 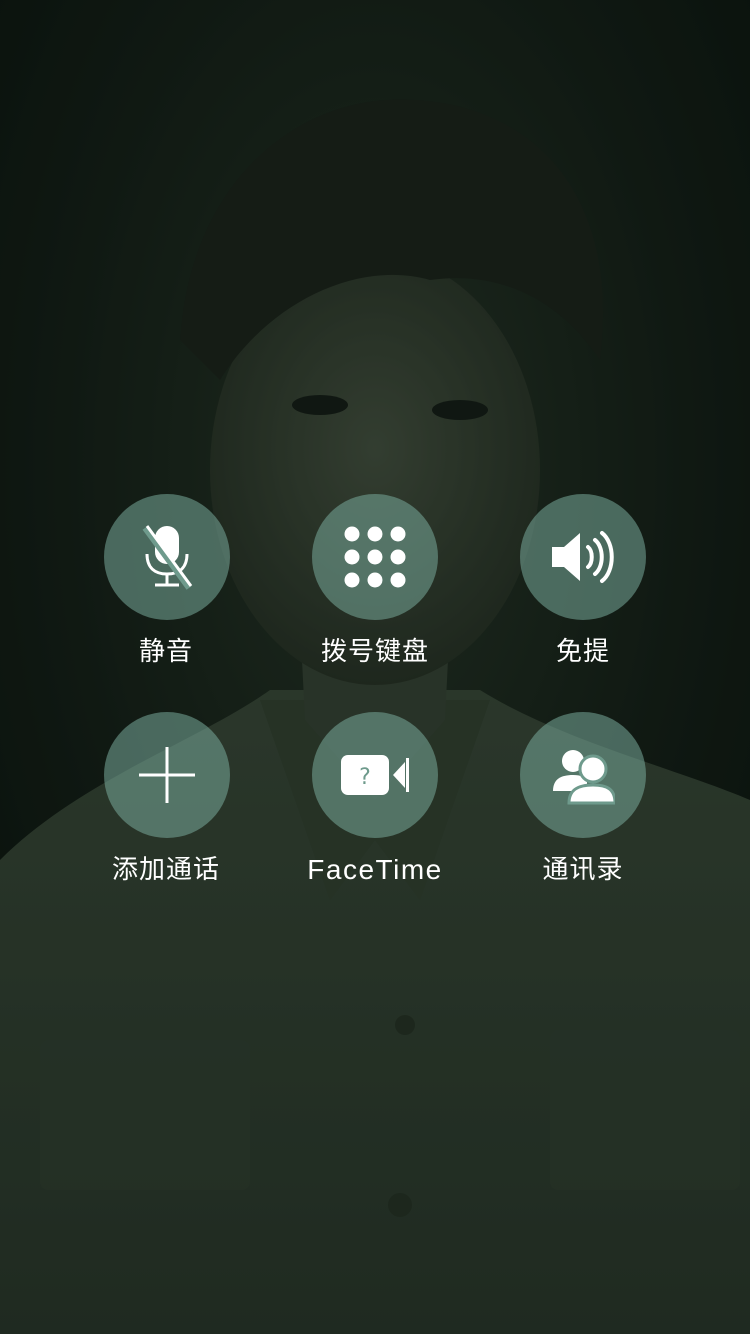 I want to click on facetime-label: FaceTime, so click(x=375, y=869).